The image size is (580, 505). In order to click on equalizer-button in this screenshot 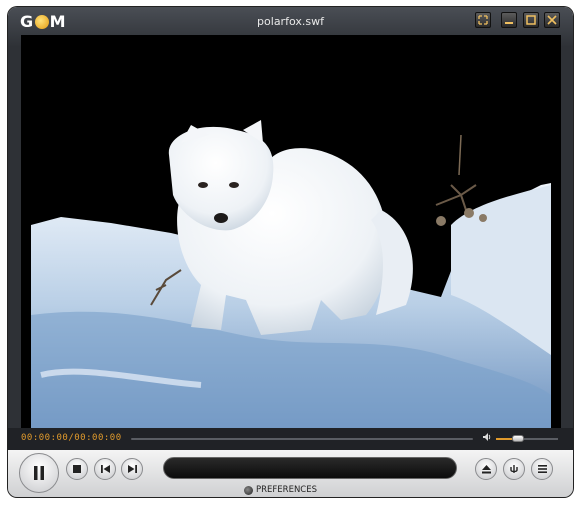, I will do `click(514, 469)`.